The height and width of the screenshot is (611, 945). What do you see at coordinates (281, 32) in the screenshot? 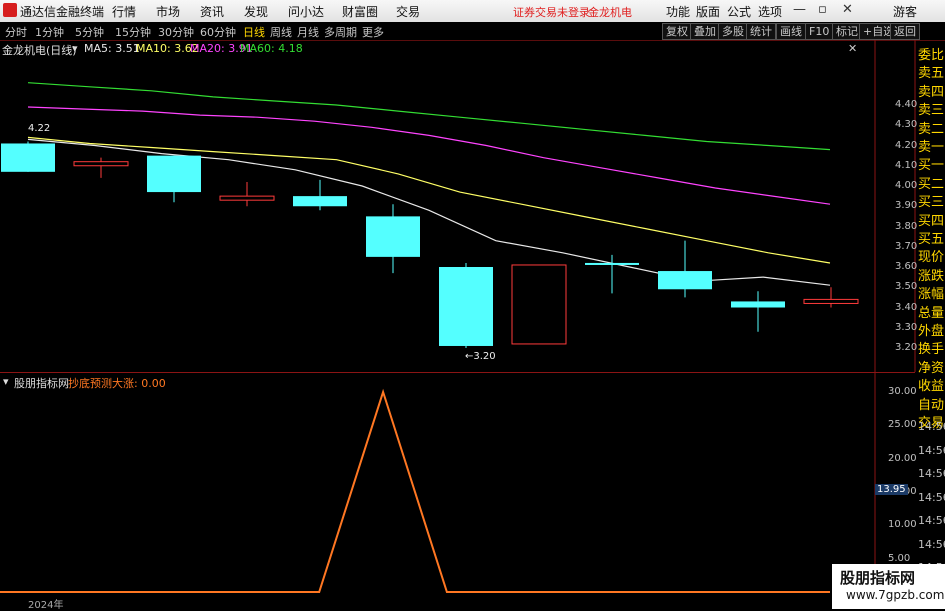
I see `period-weekly: 周线` at bounding box center [281, 32].